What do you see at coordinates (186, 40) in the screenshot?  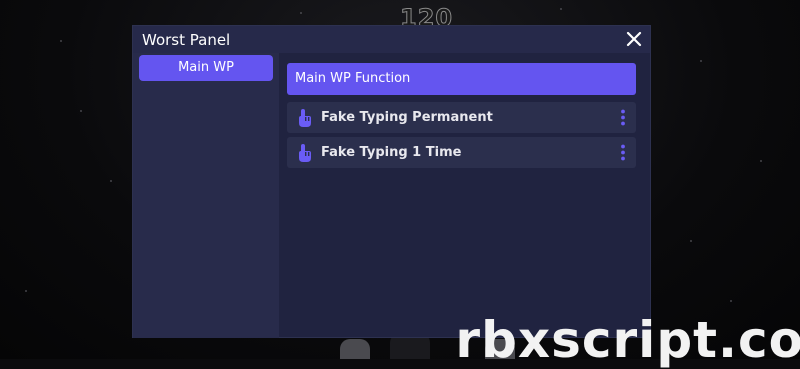 I see `panel-title: Worst Panel` at bounding box center [186, 40].